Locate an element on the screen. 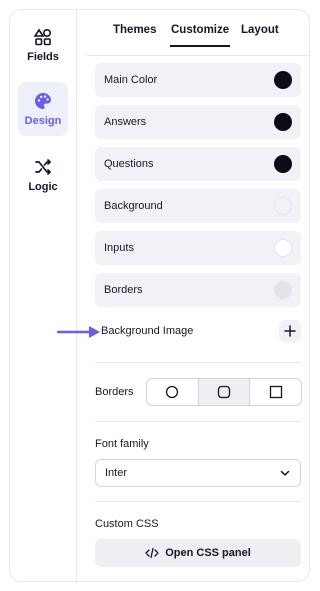 The height and width of the screenshot is (591, 320). color-row-questions: Questions is located at coordinates (198, 164).